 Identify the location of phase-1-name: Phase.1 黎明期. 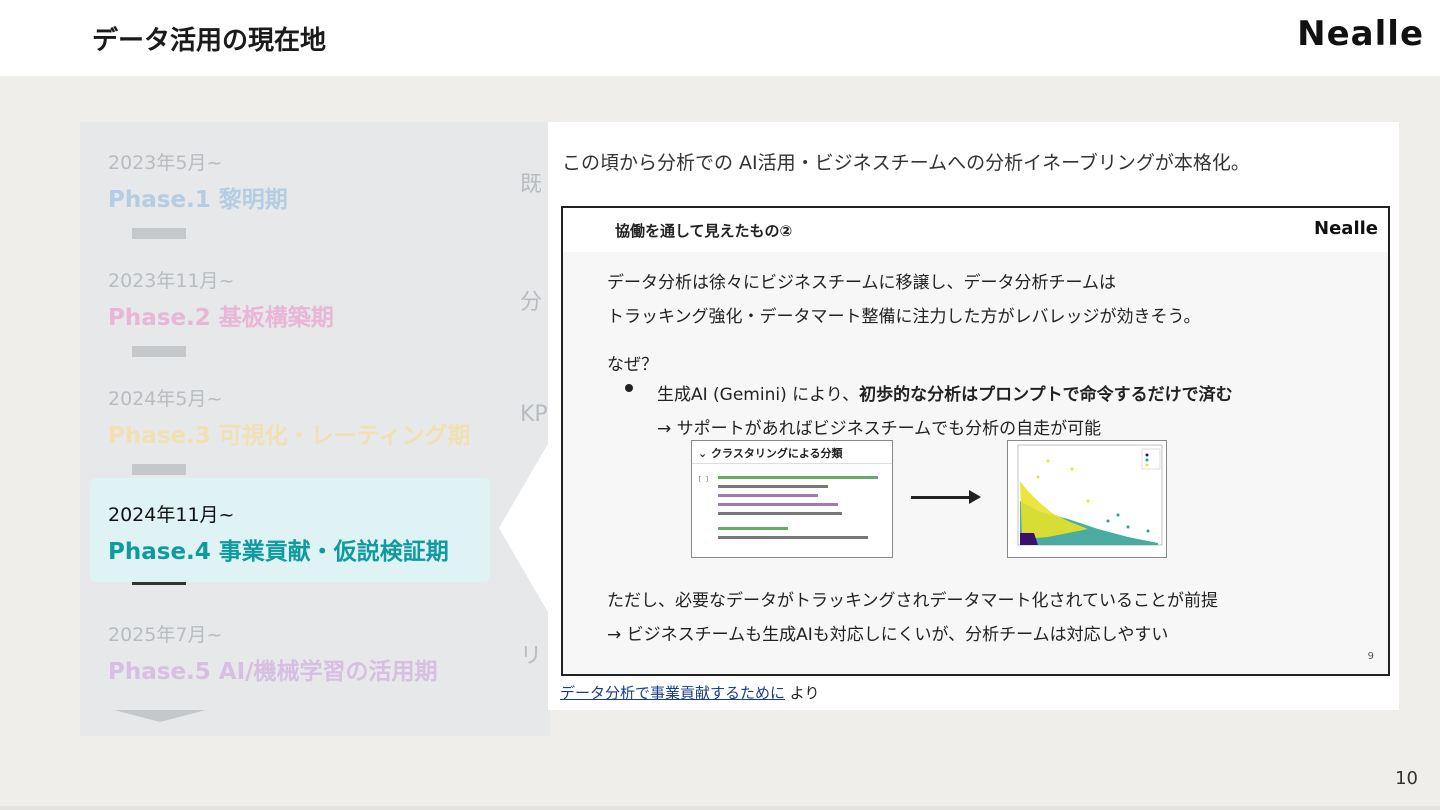
(198, 200).